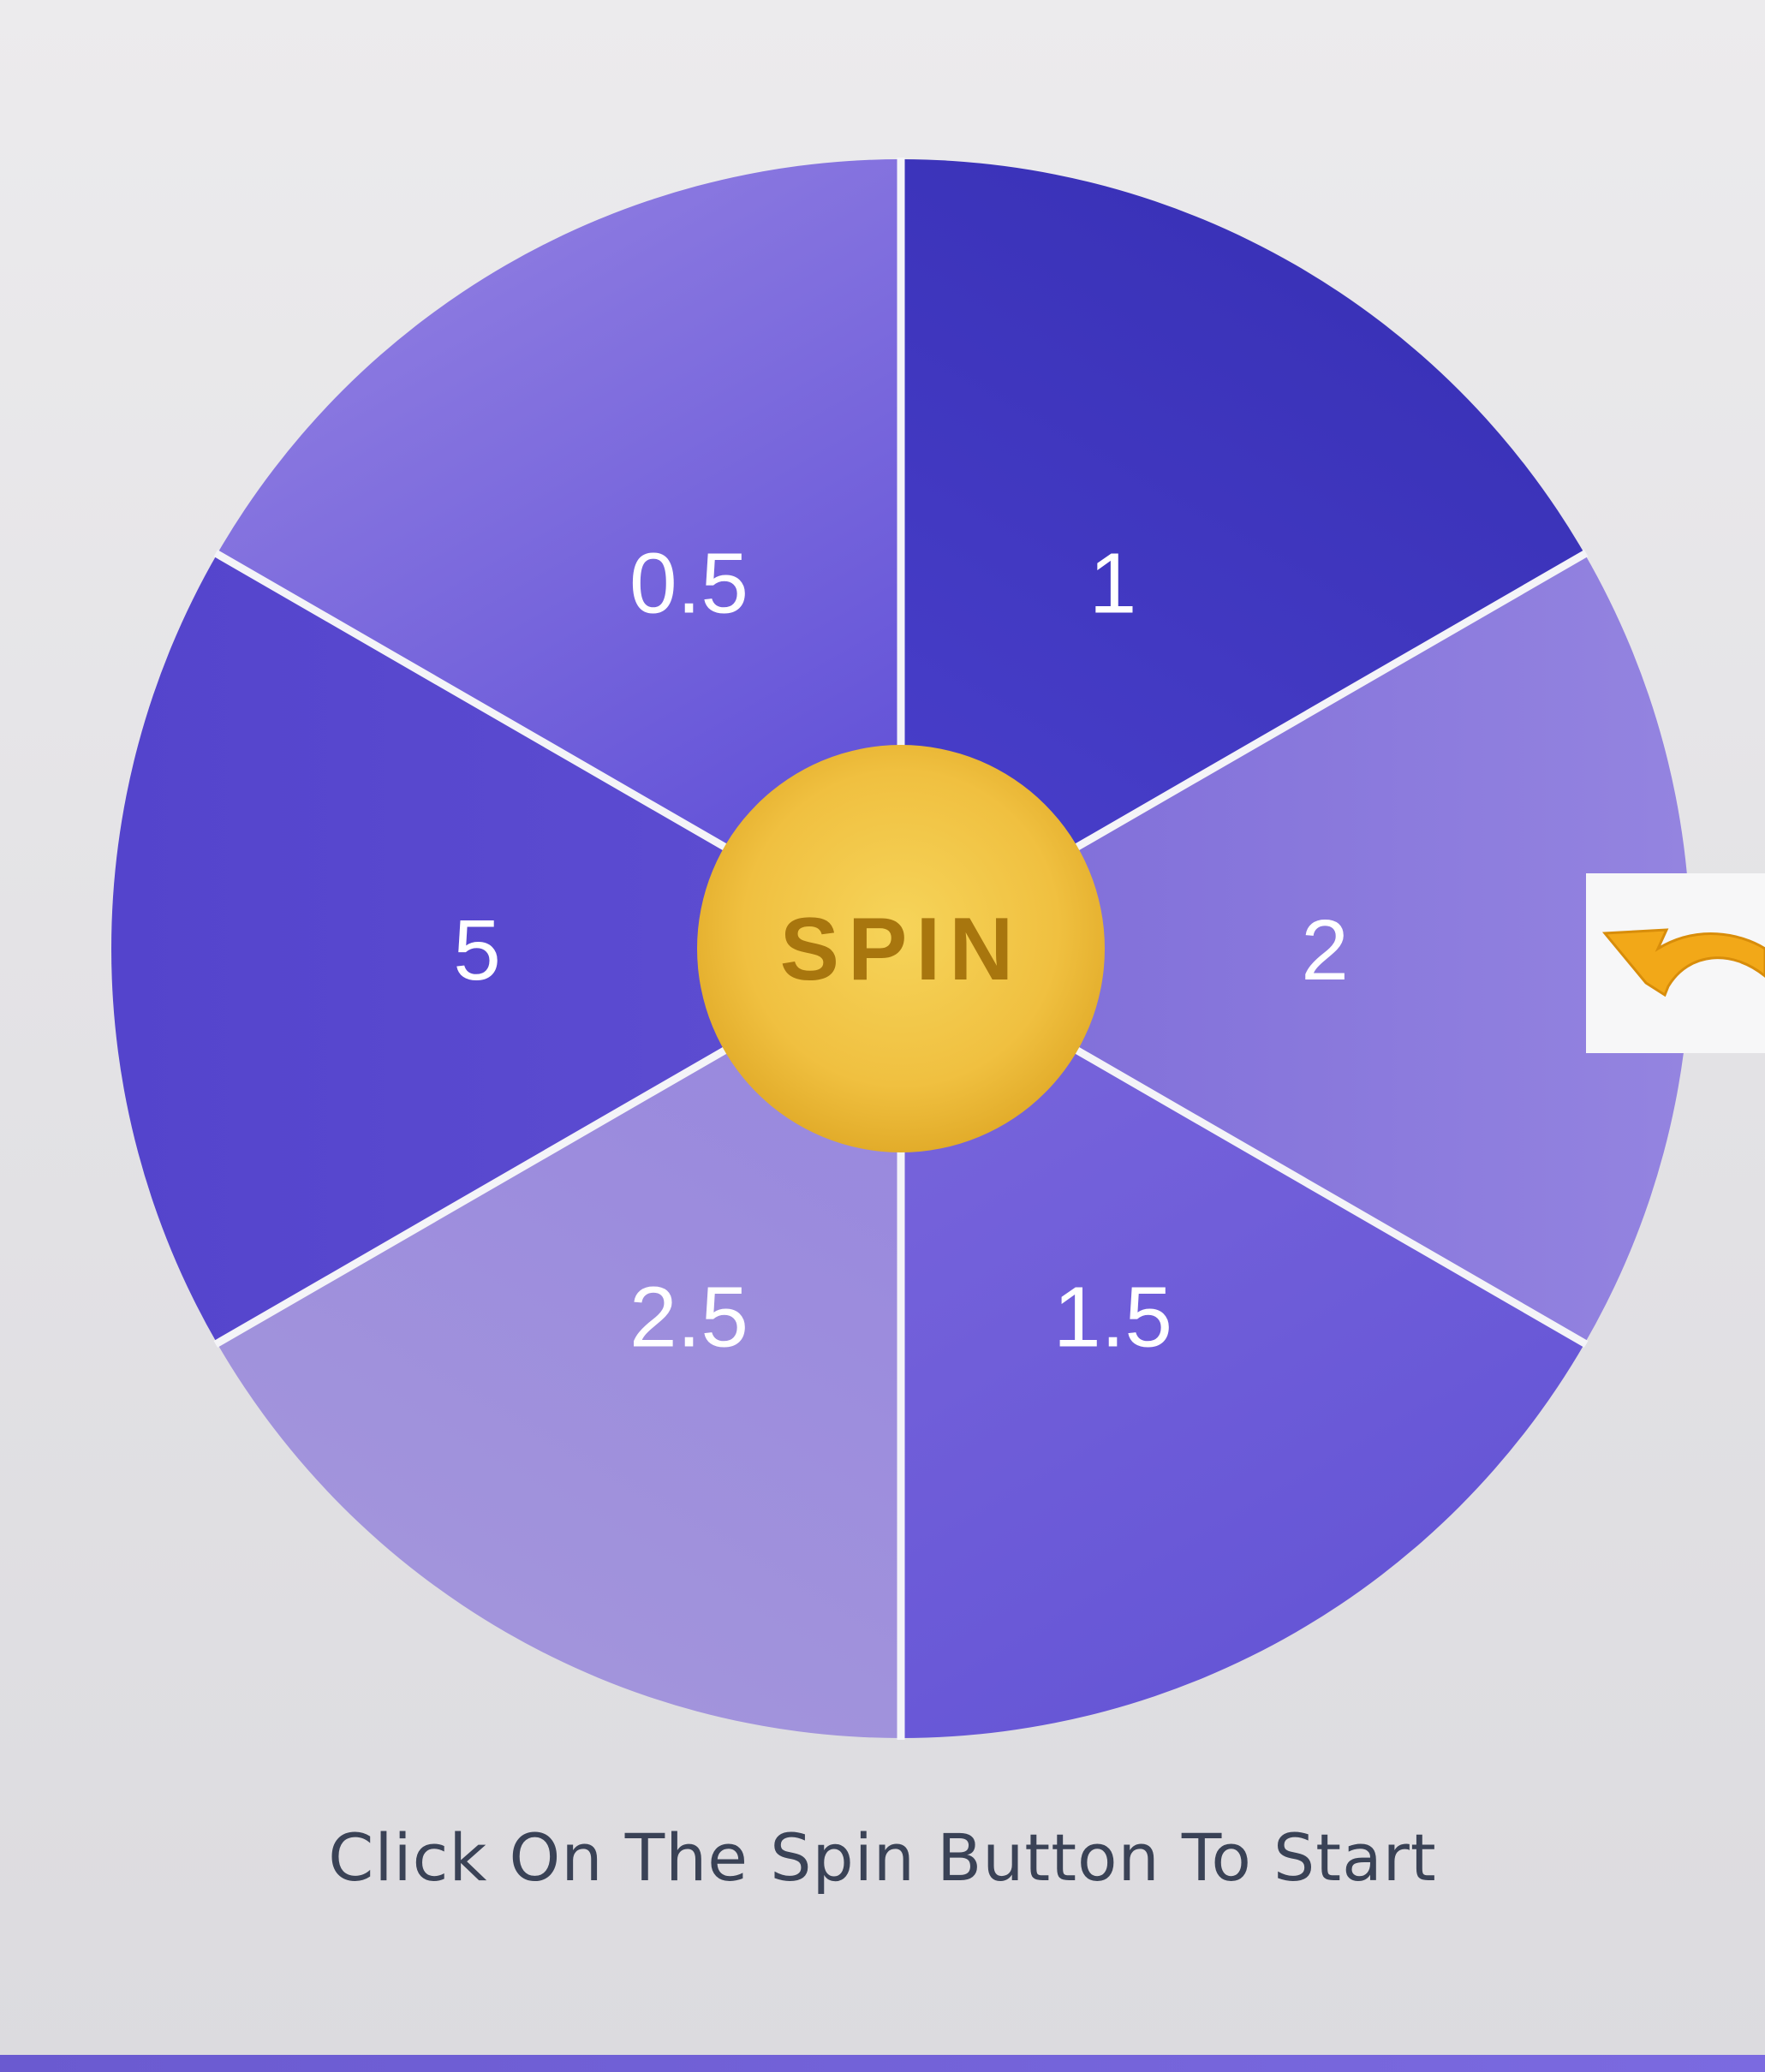 The image size is (1765, 2072). What do you see at coordinates (1325, 950) in the screenshot?
I see `wheel-segment-label: 2` at bounding box center [1325, 950].